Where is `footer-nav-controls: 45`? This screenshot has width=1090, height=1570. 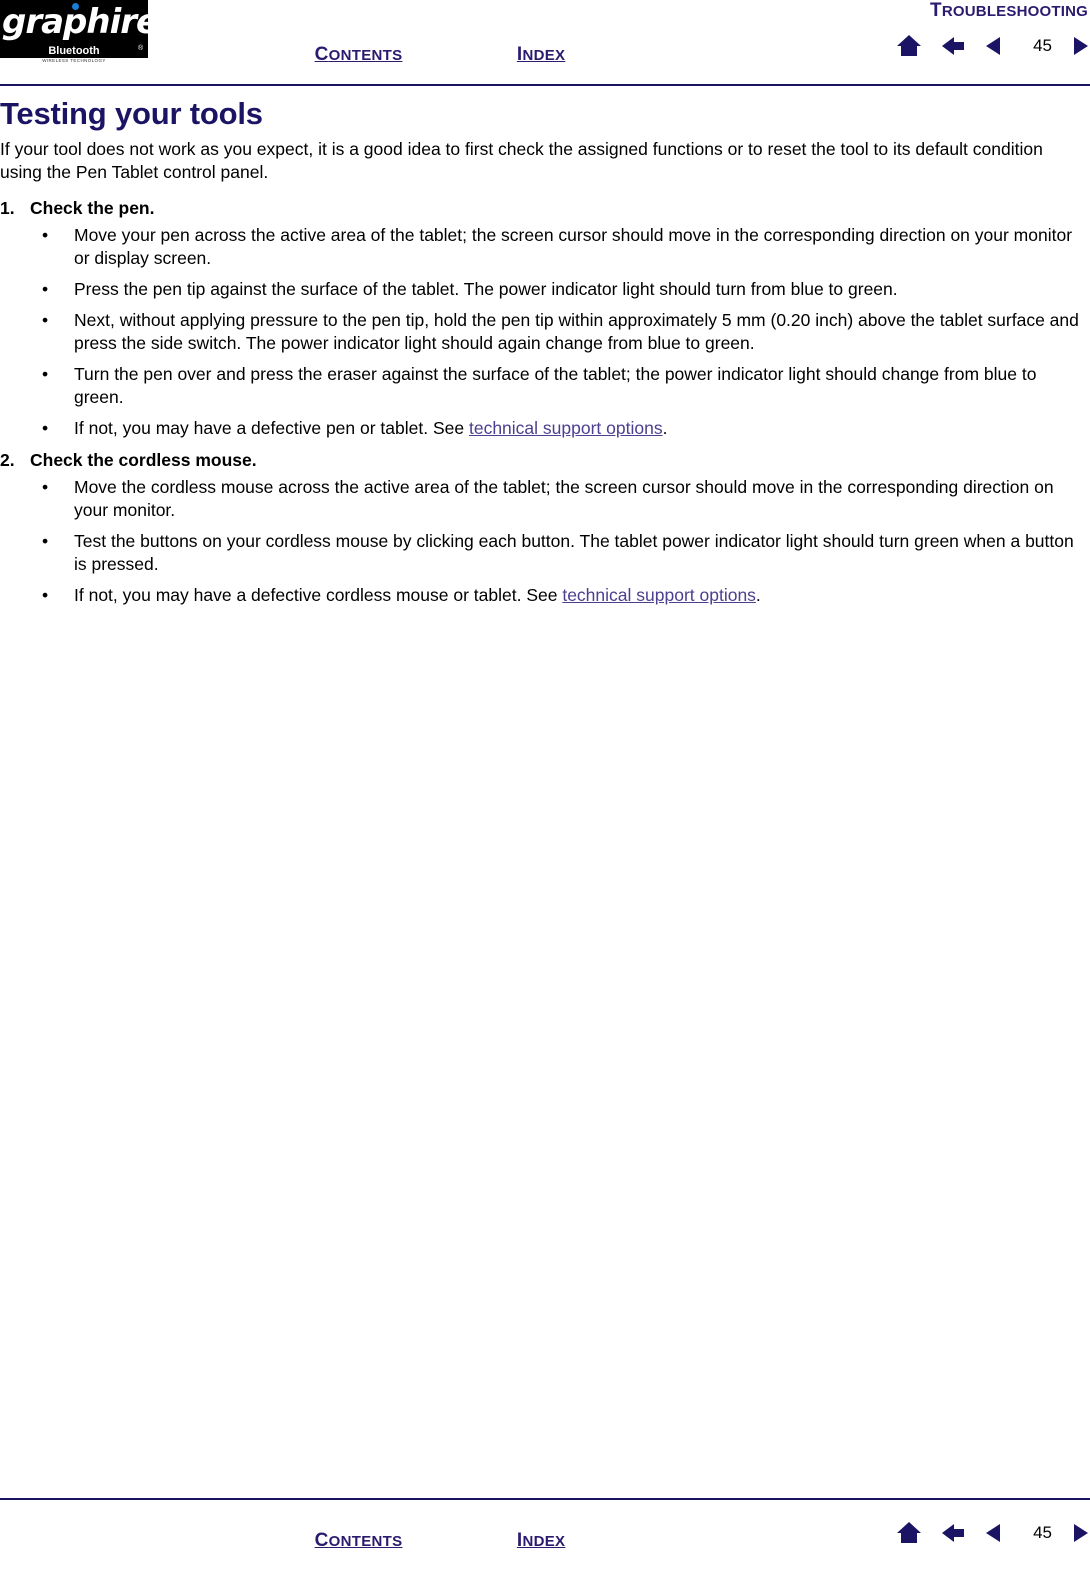
footer-nav-controls: 45 is located at coordinates (993, 1533).